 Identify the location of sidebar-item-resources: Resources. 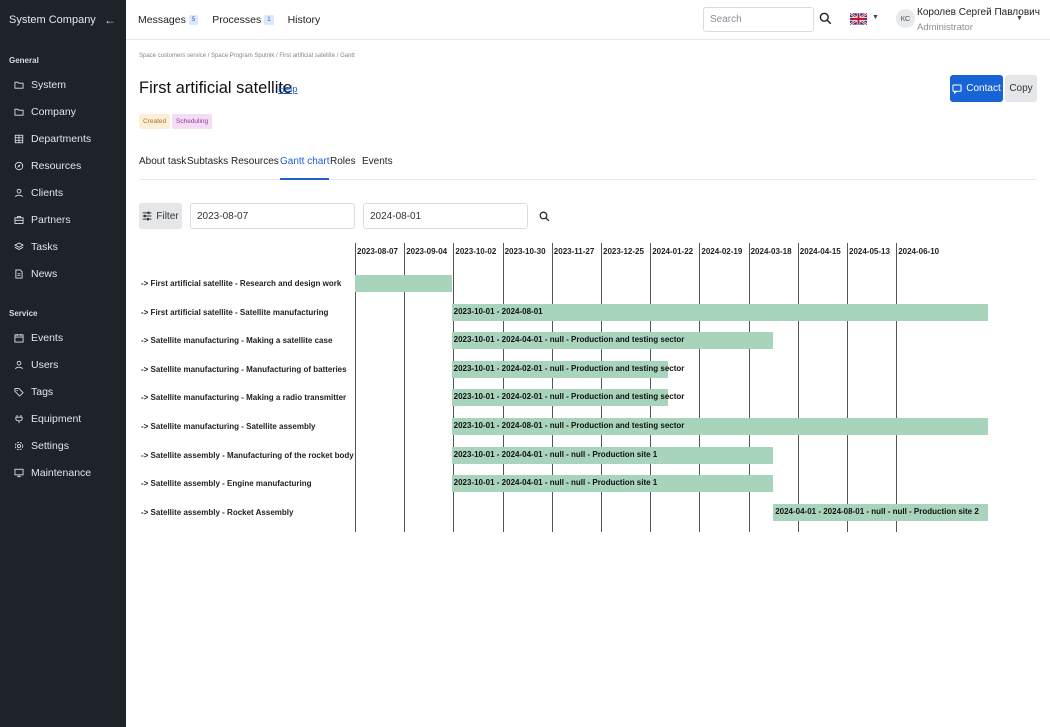
(63, 165).